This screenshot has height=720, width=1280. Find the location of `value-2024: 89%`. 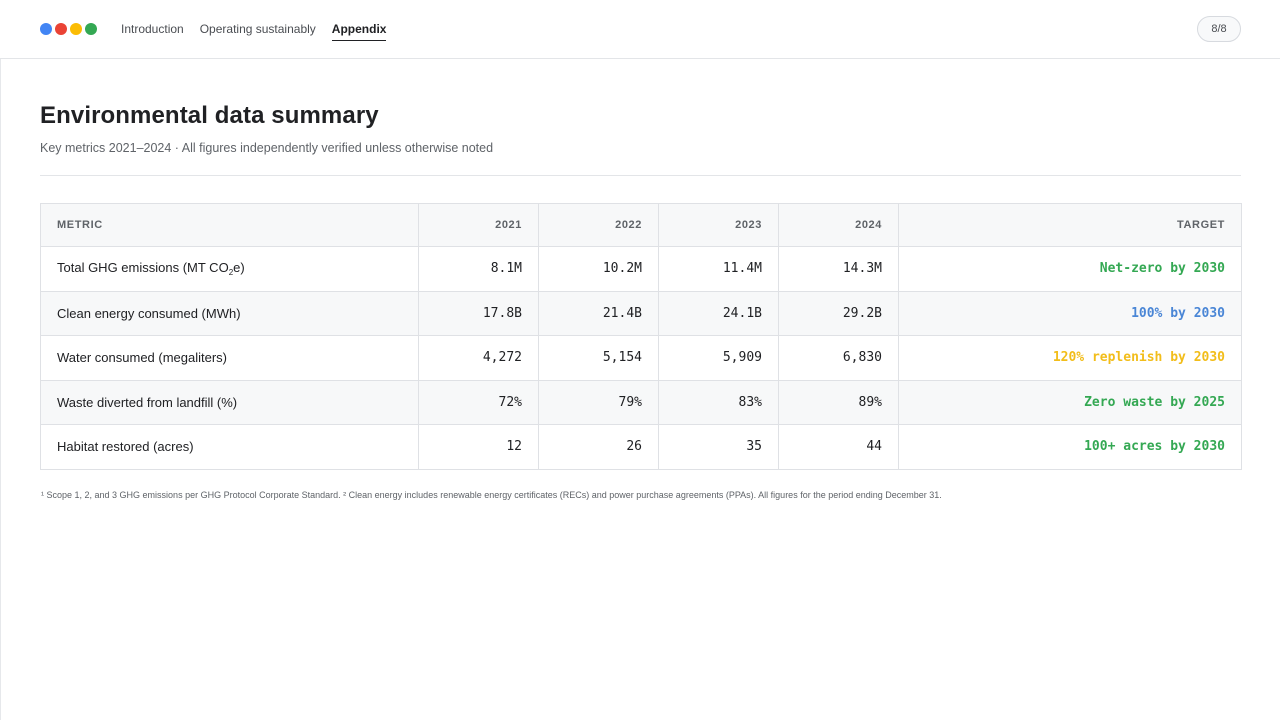

value-2024: 89% is located at coordinates (838, 402).